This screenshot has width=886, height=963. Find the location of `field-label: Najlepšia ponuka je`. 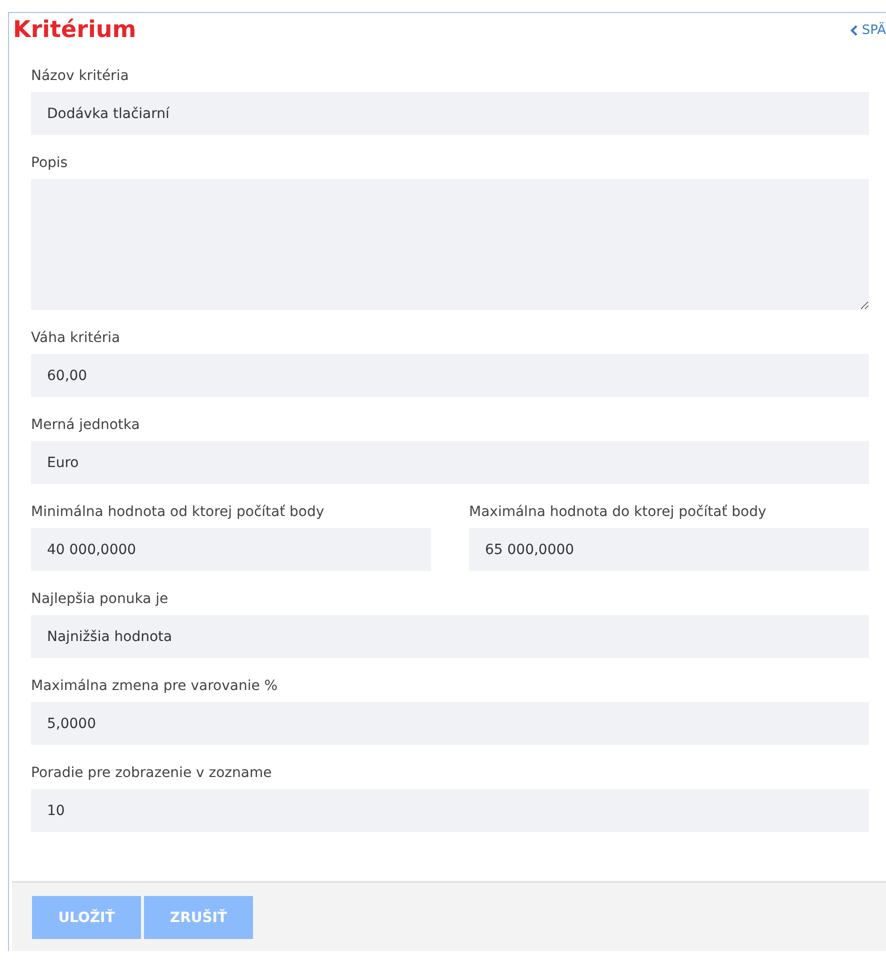

field-label: Najlepšia ponuka je is located at coordinates (100, 599).